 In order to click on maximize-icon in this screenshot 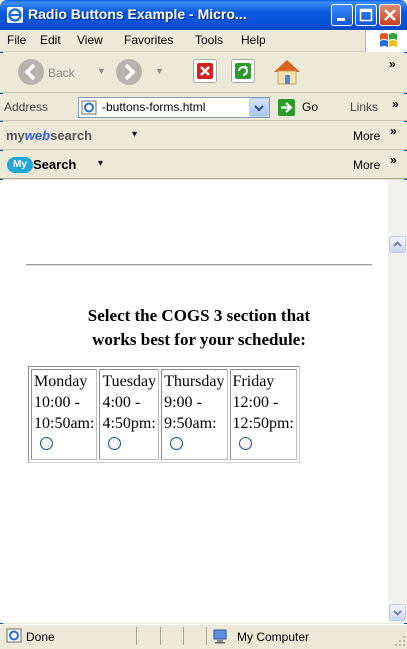, I will do `click(366, 15)`.